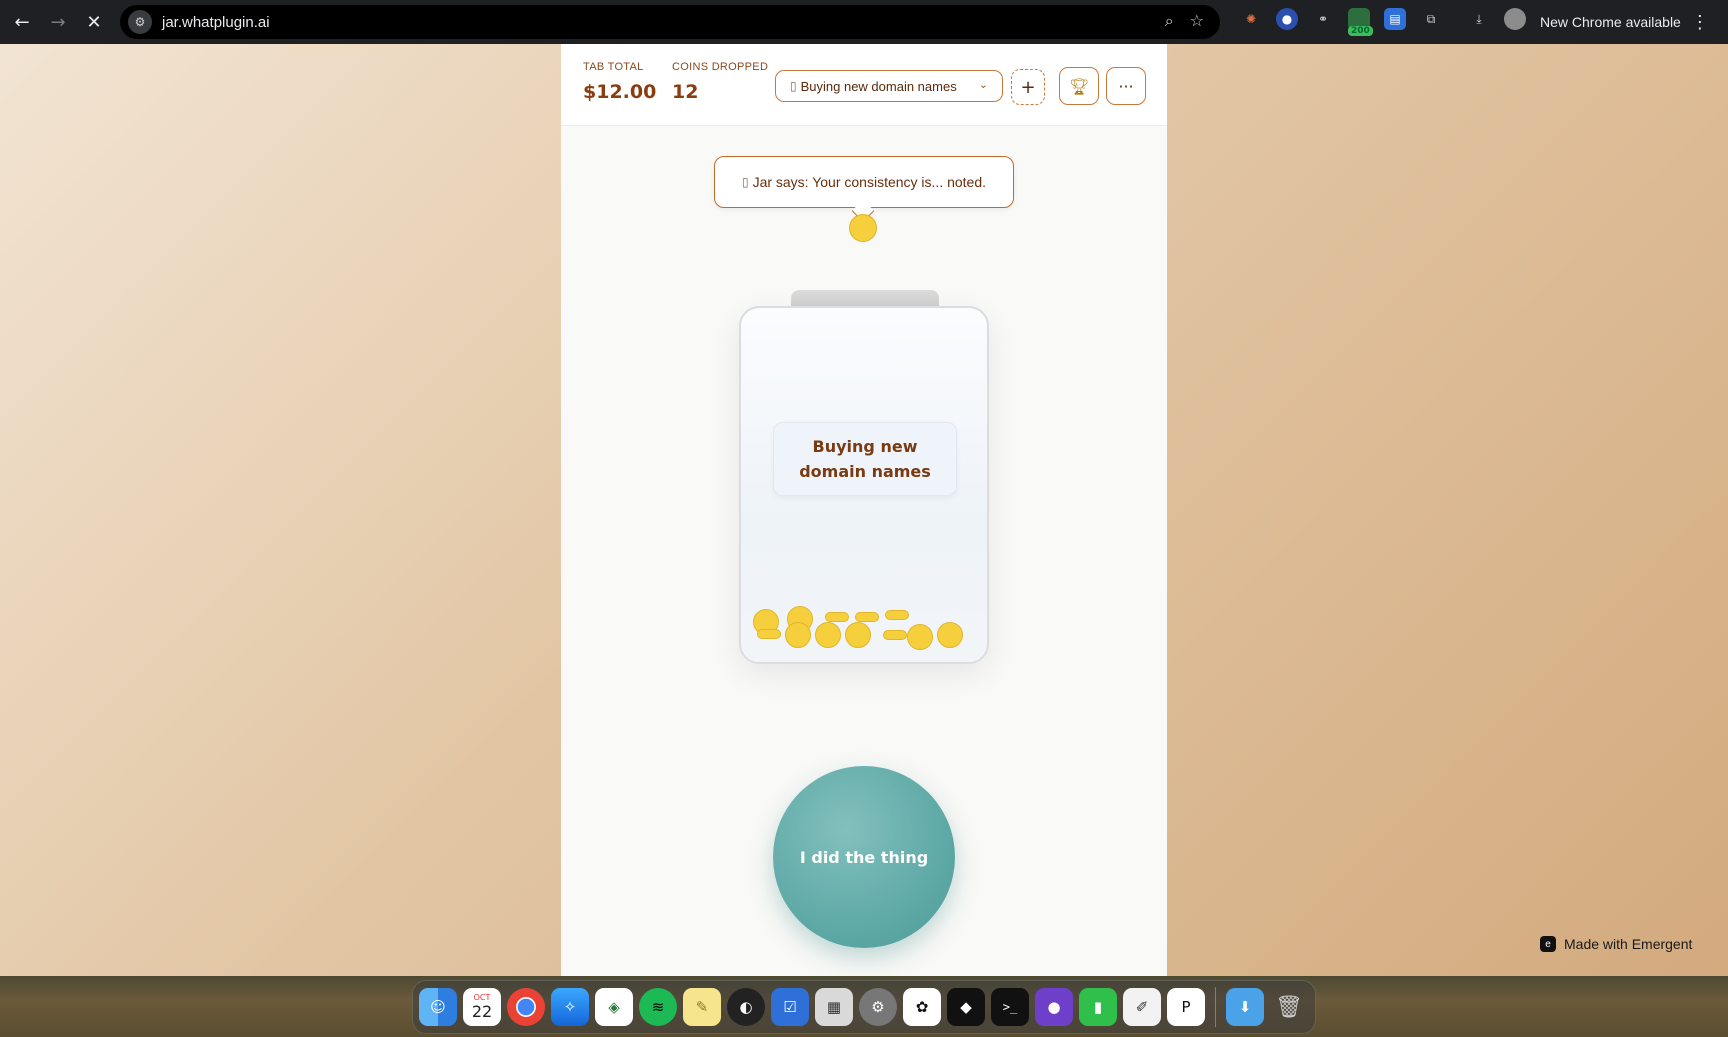 The width and height of the screenshot is (1728, 1037). I want to click on back-icon: ←, so click(22, 22).